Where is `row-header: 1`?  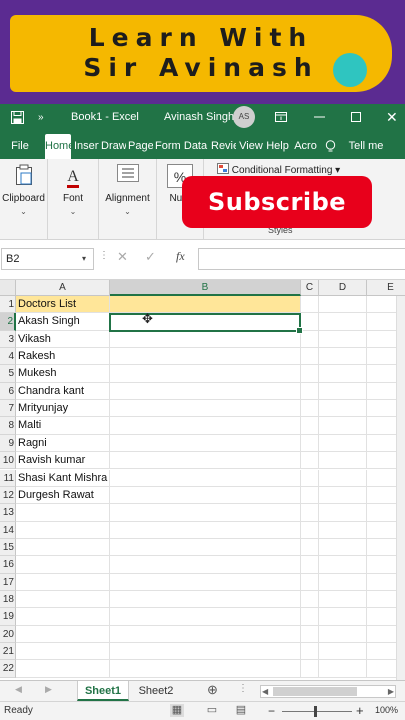 row-header: 1 is located at coordinates (8, 305).